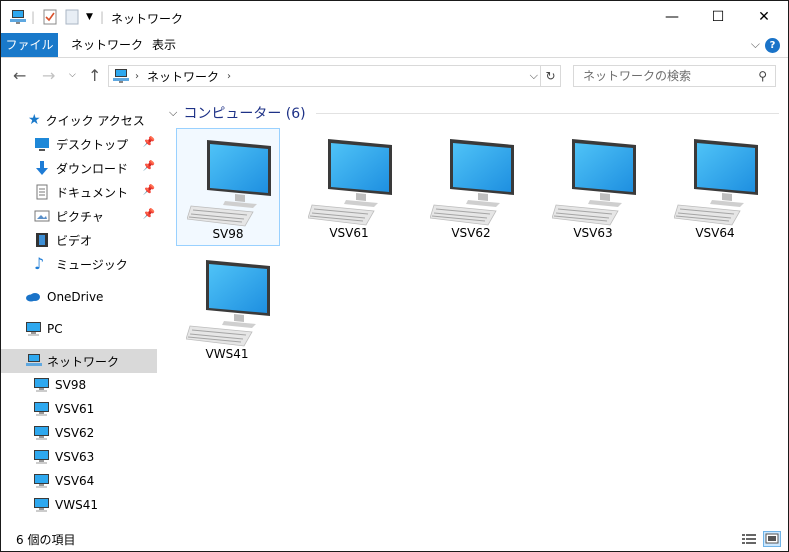 The image size is (789, 552). What do you see at coordinates (718, 17) in the screenshot?
I see `maximize-button: ☐` at bounding box center [718, 17].